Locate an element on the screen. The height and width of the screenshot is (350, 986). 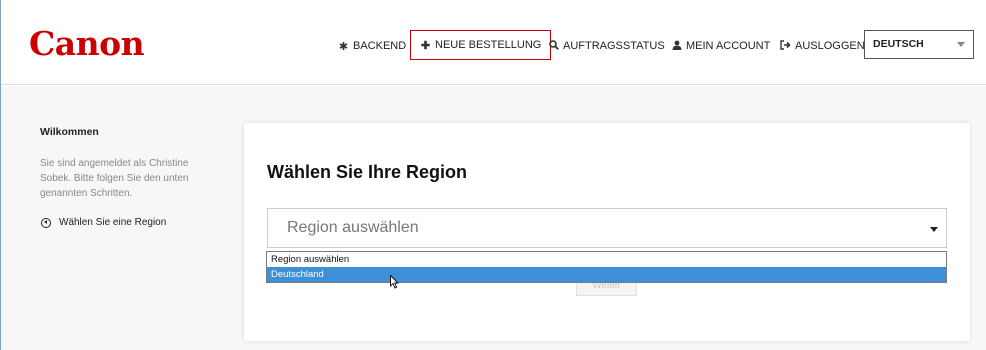
canon-logo: Canon is located at coordinates (87, 43).